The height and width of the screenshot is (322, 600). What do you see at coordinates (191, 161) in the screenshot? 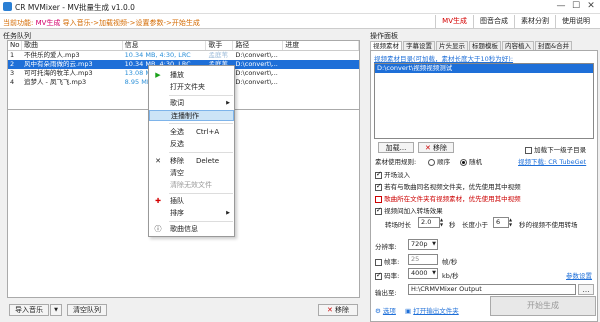
I see `menu-item-remove: ✕ 移除 Delete` at bounding box center [191, 161].